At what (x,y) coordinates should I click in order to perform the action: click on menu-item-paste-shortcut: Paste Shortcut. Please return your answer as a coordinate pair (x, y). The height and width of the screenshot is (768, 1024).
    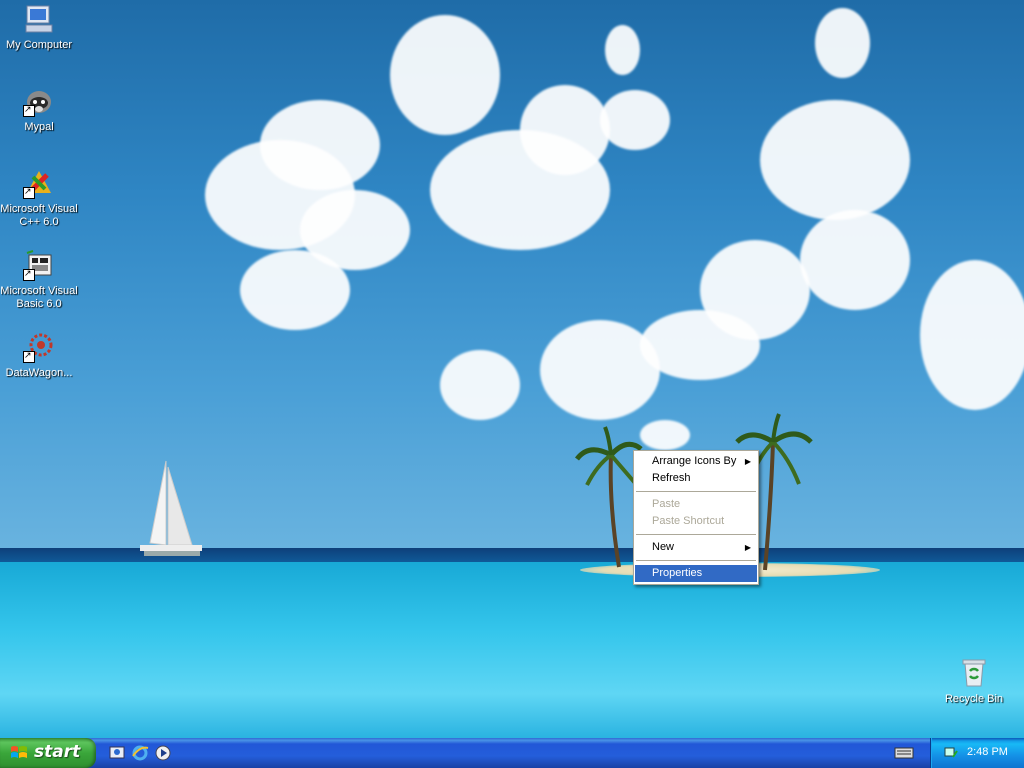
    Looking at the image, I should click on (696, 521).